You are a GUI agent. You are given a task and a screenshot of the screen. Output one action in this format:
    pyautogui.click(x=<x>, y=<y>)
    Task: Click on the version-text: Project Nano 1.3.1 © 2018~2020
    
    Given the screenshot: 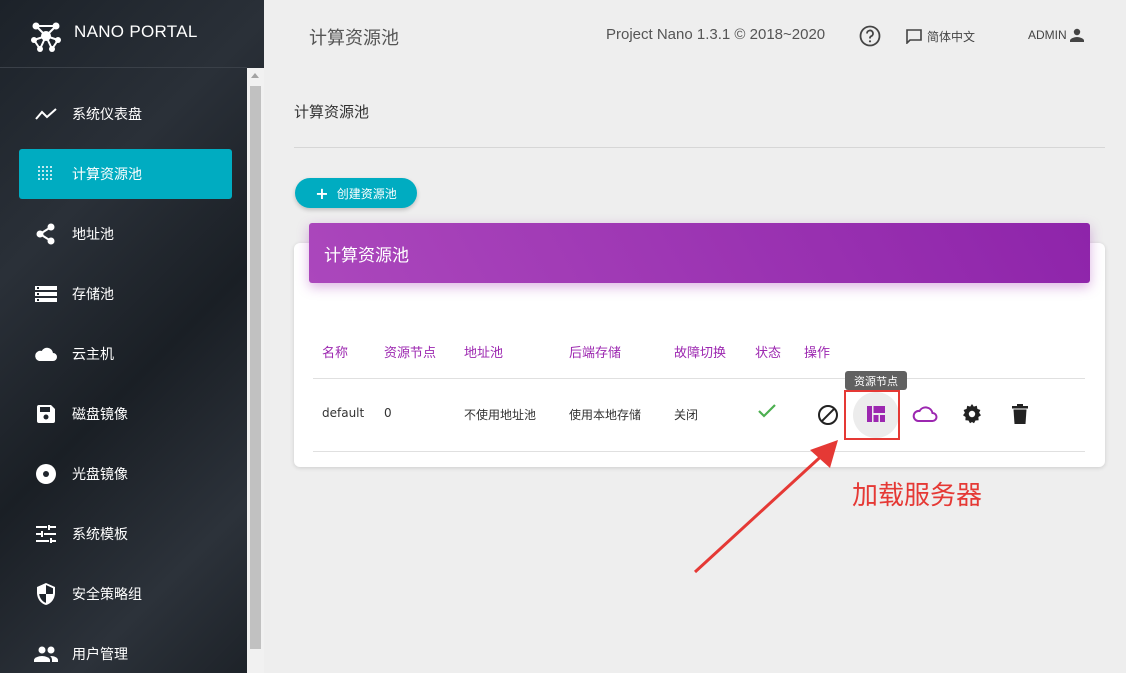 What is the action you would take?
    pyautogui.click(x=716, y=34)
    